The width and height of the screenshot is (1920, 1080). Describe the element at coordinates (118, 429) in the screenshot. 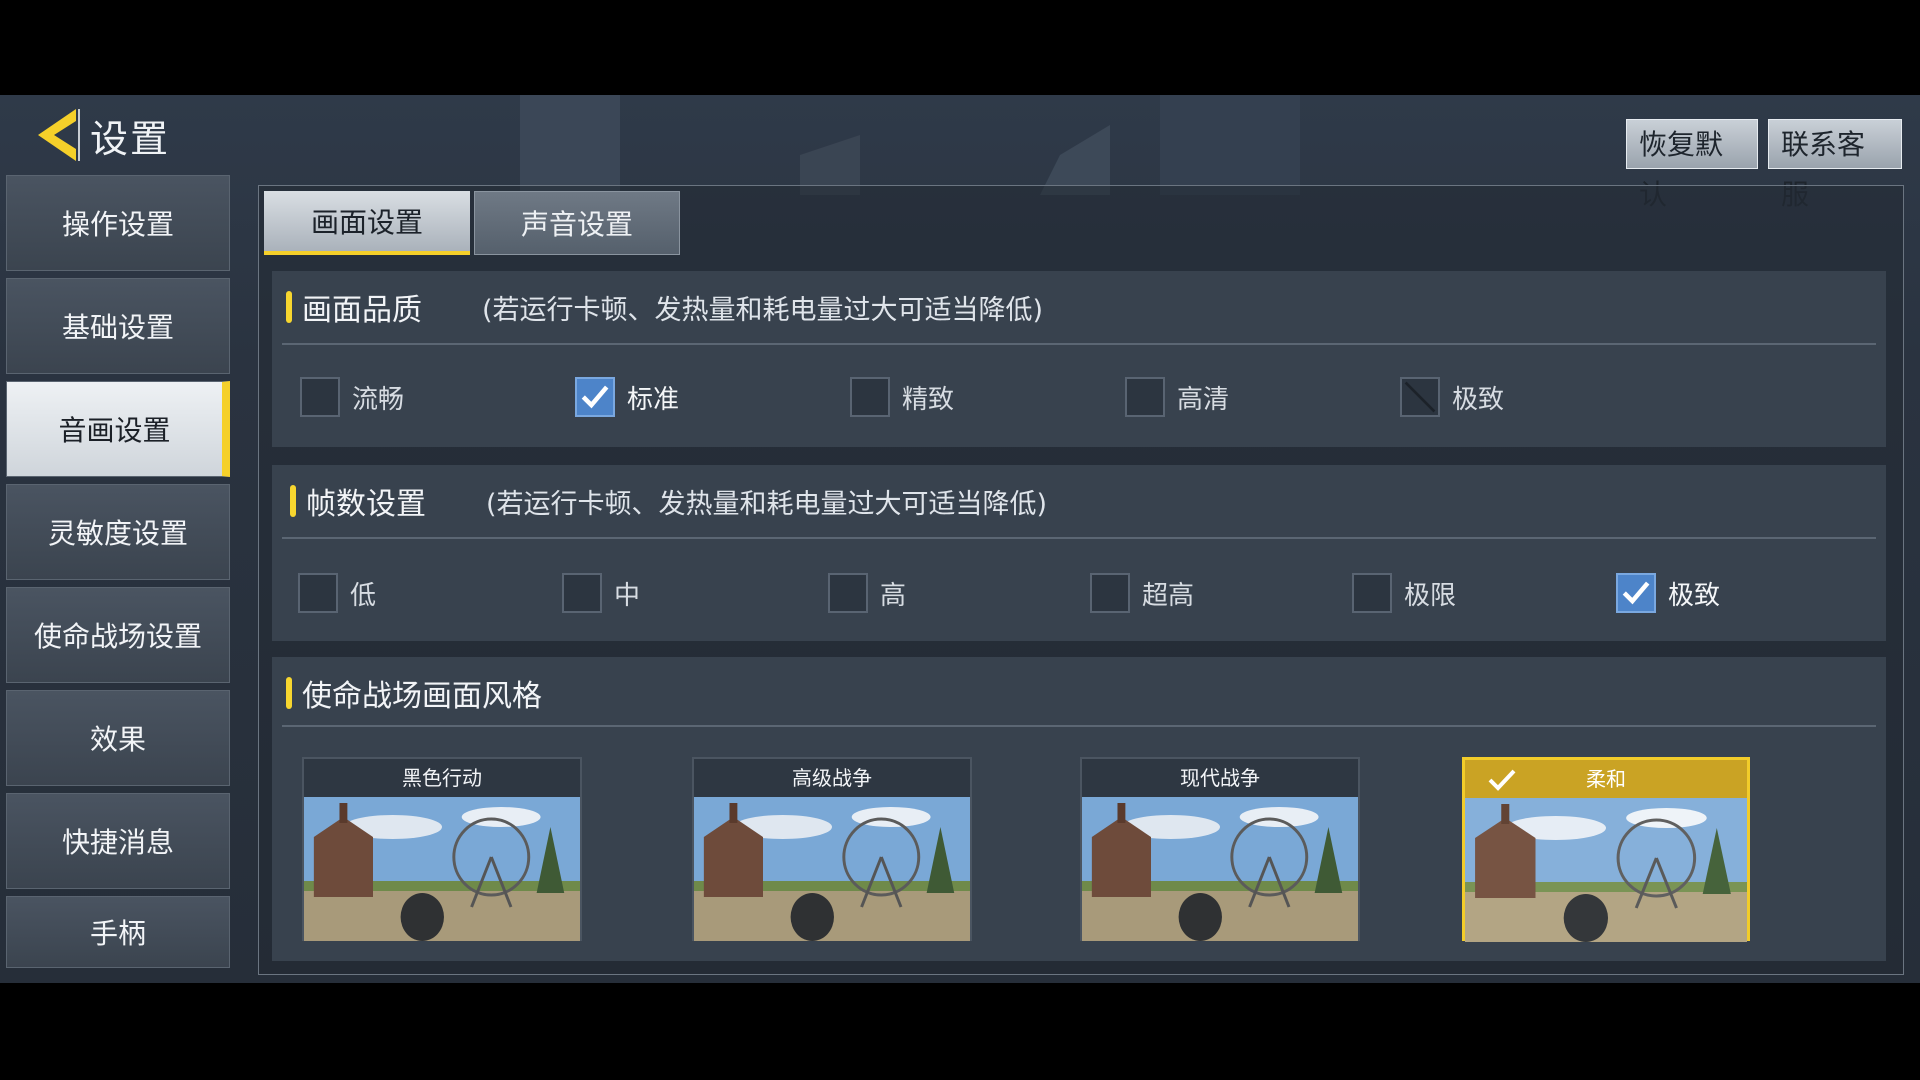

I see `sidebar-item-audio-video: 音画设置` at that location.